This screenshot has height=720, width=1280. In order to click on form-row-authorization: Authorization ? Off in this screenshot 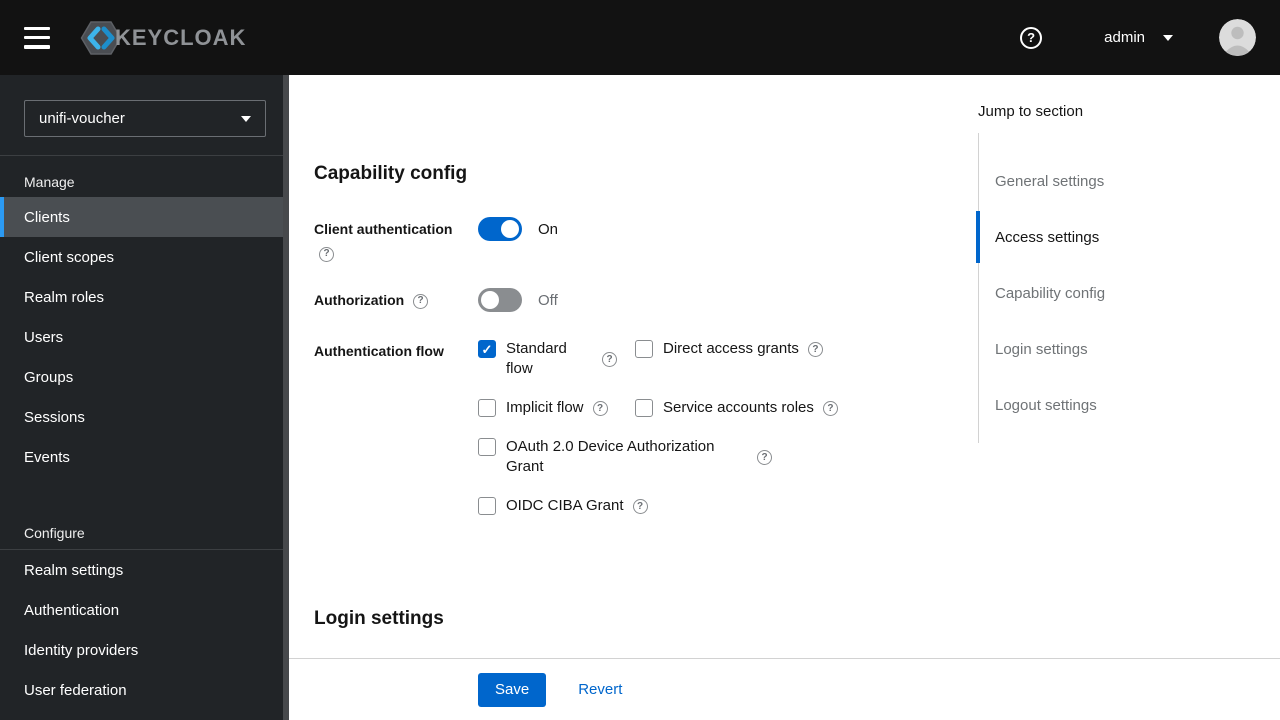, I will do `click(631, 300)`.